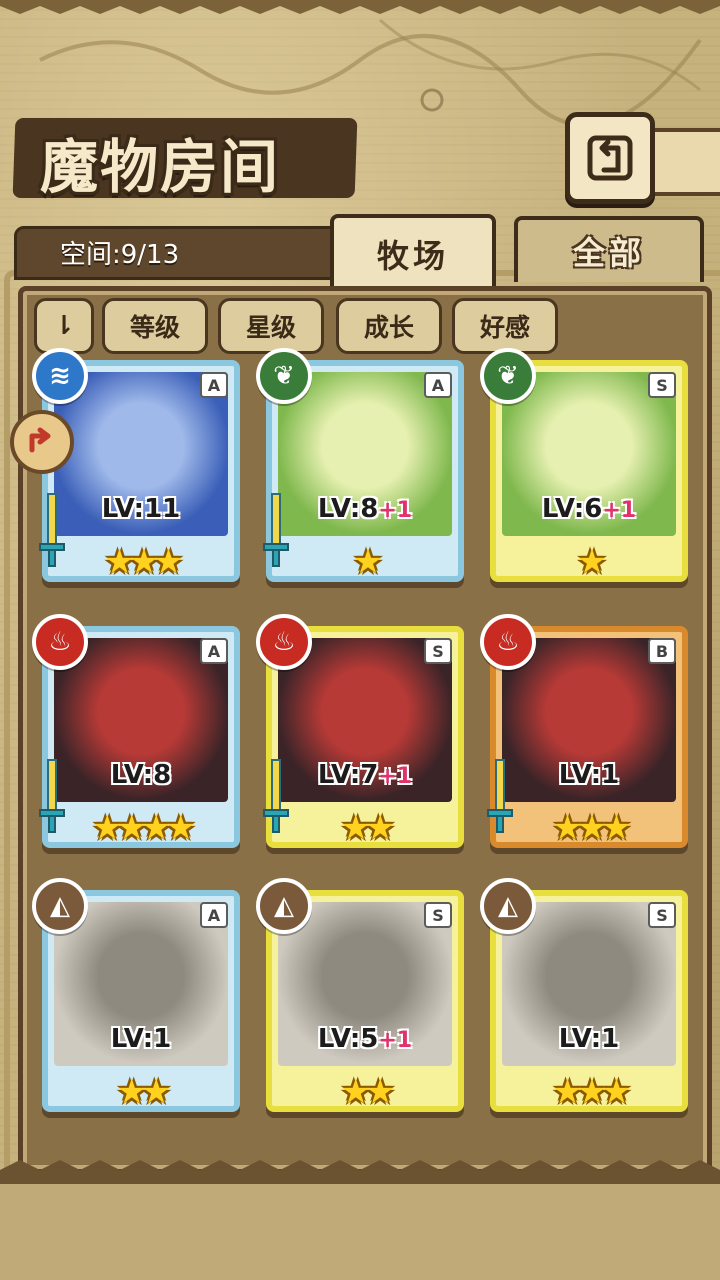 This screenshot has height=1280, width=720. What do you see at coordinates (360, 1229) in the screenshot?
I see `bottom-ground` at bounding box center [360, 1229].